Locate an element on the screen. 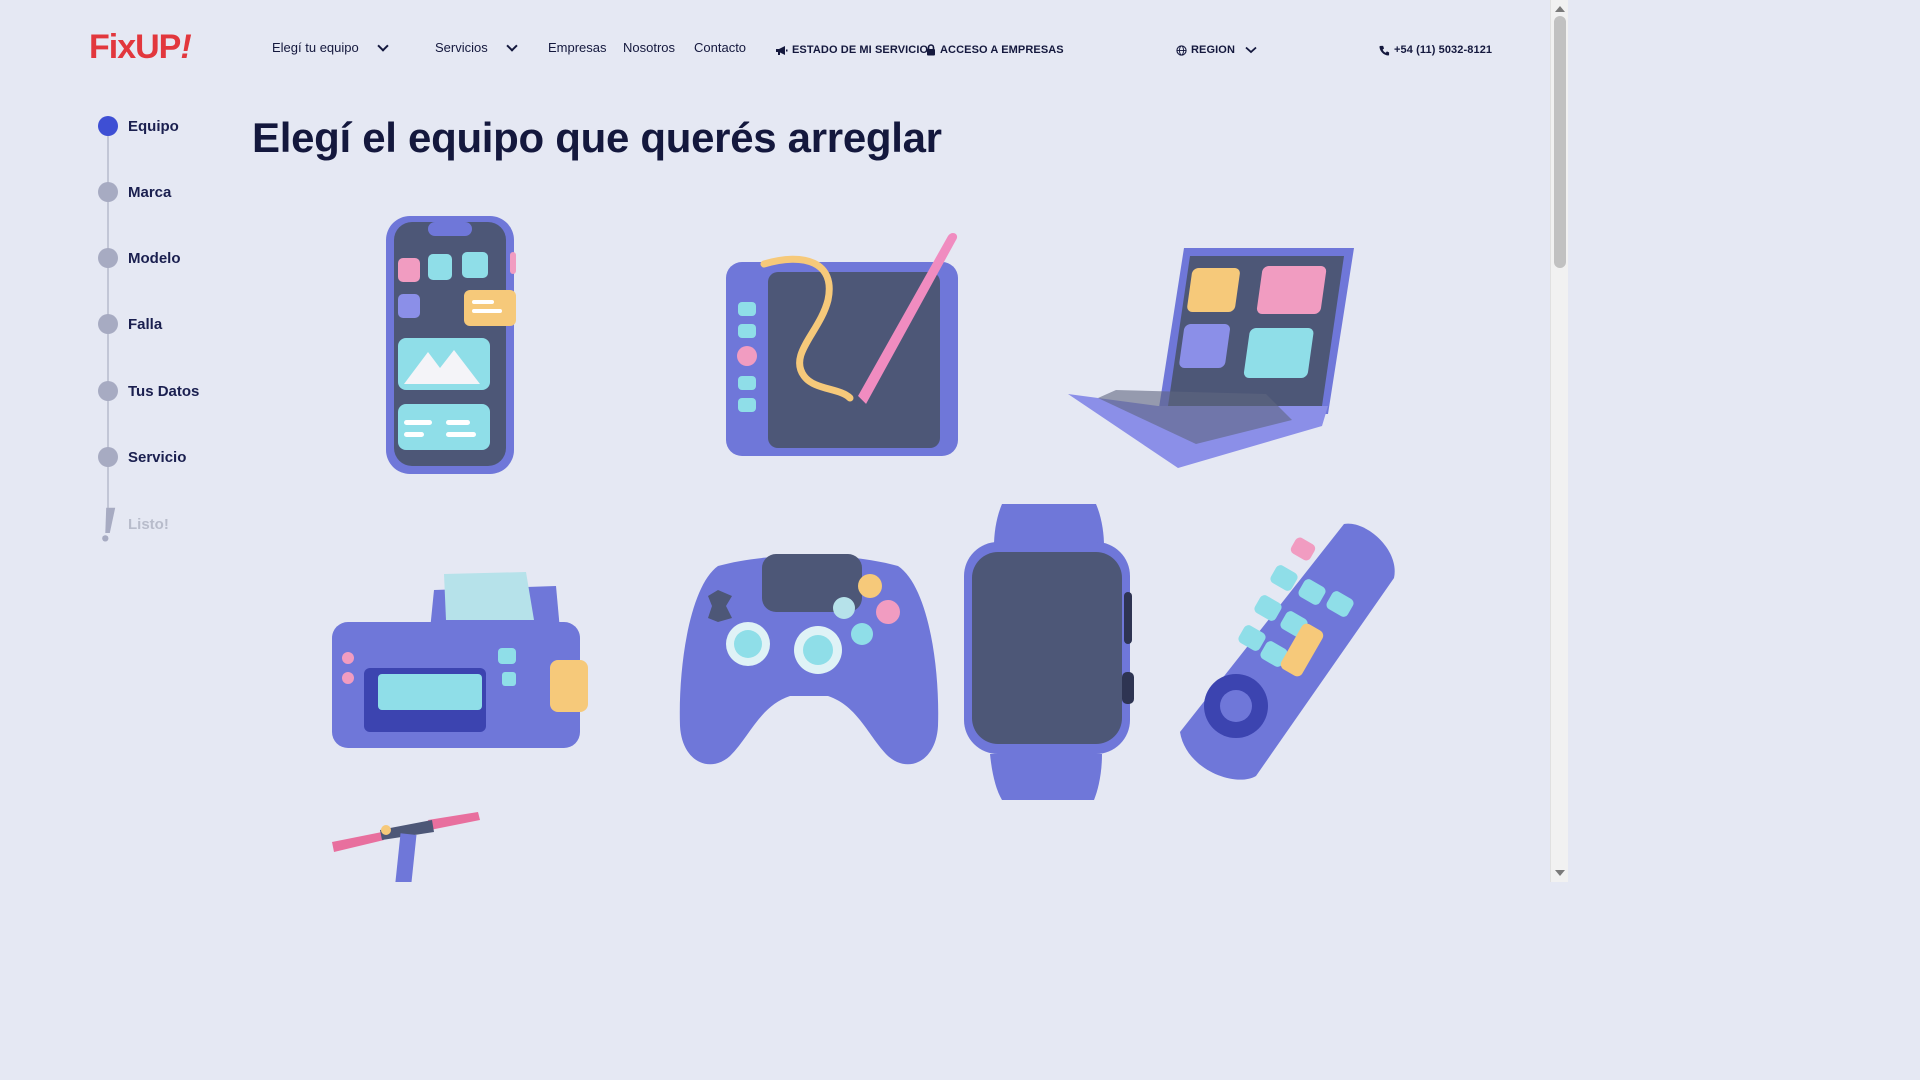 This screenshot has height=1080, width=1920. step-label: Falla is located at coordinates (145, 324).